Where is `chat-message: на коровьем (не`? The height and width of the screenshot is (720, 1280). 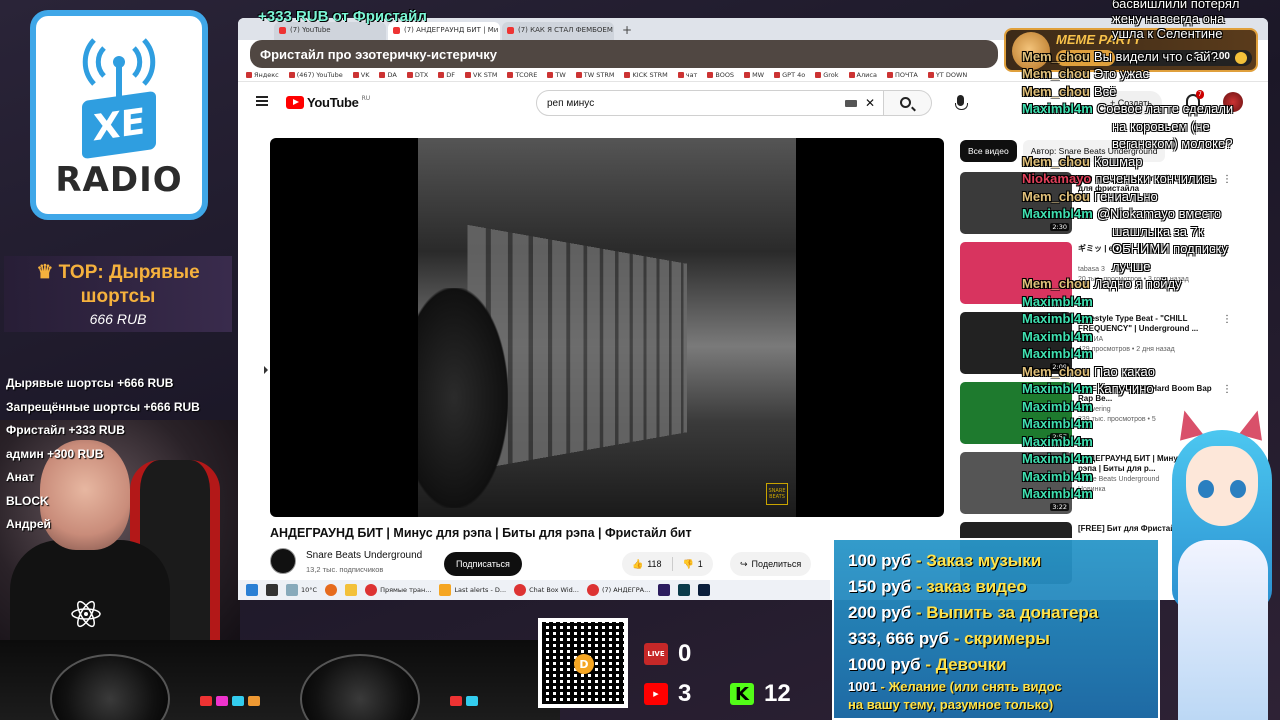 chat-message: на коровьем (не is located at coordinates (1159, 126).